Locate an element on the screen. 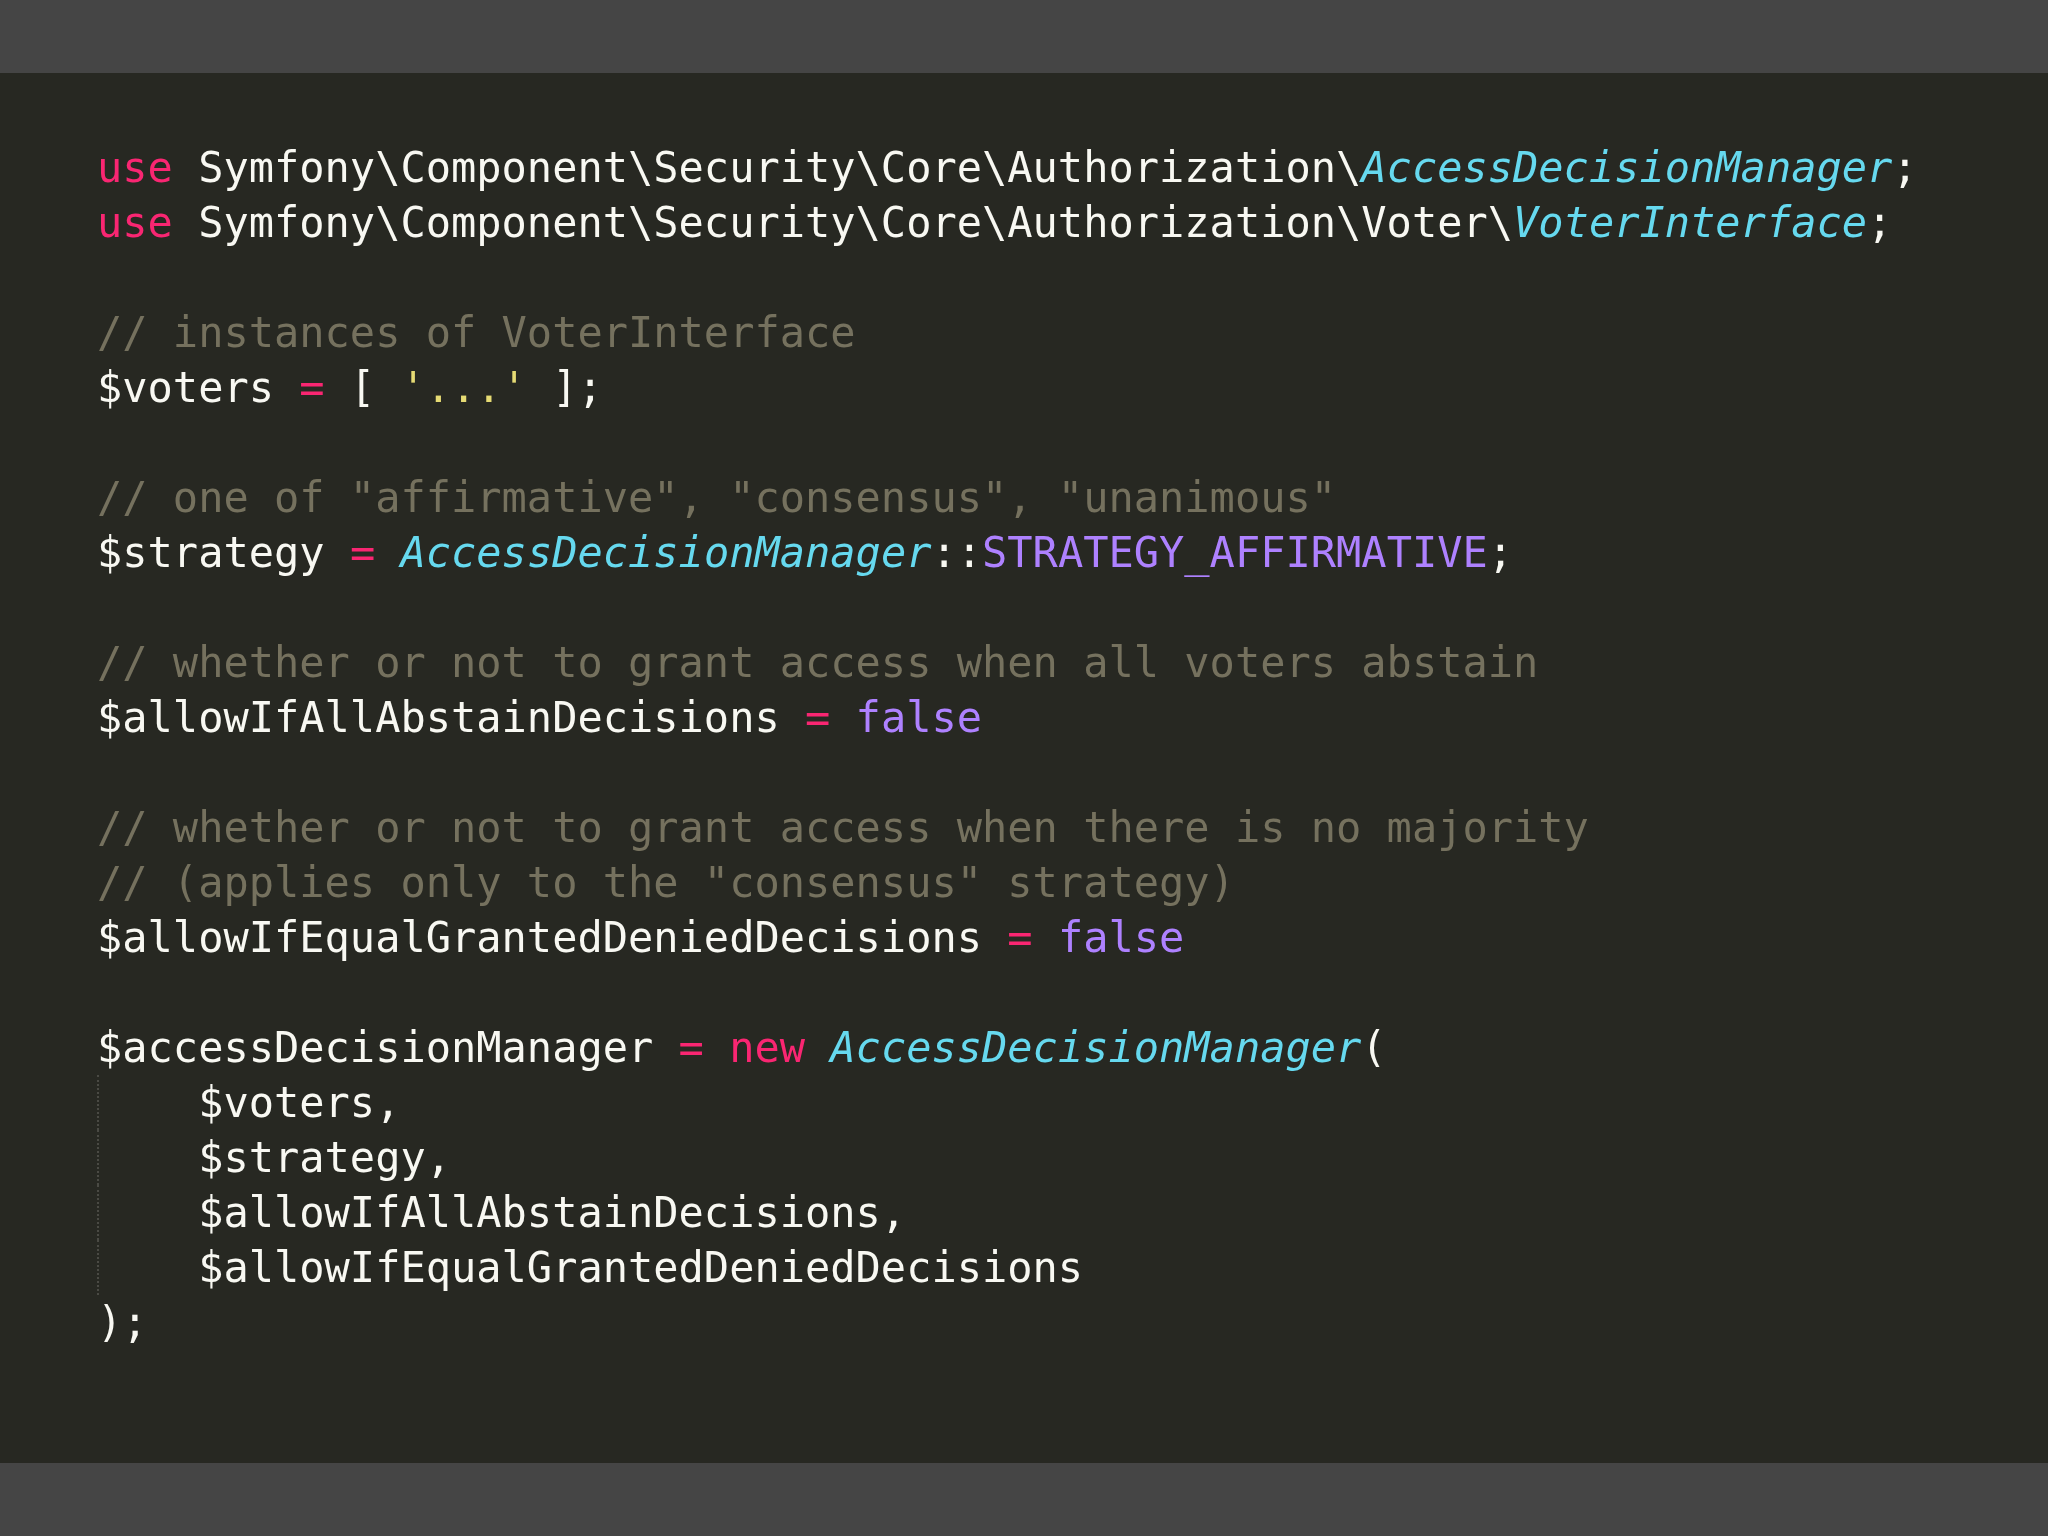 The width and height of the screenshot is (2048, 1536). code-line: $strategy, is located at coordinates (274, 1157).